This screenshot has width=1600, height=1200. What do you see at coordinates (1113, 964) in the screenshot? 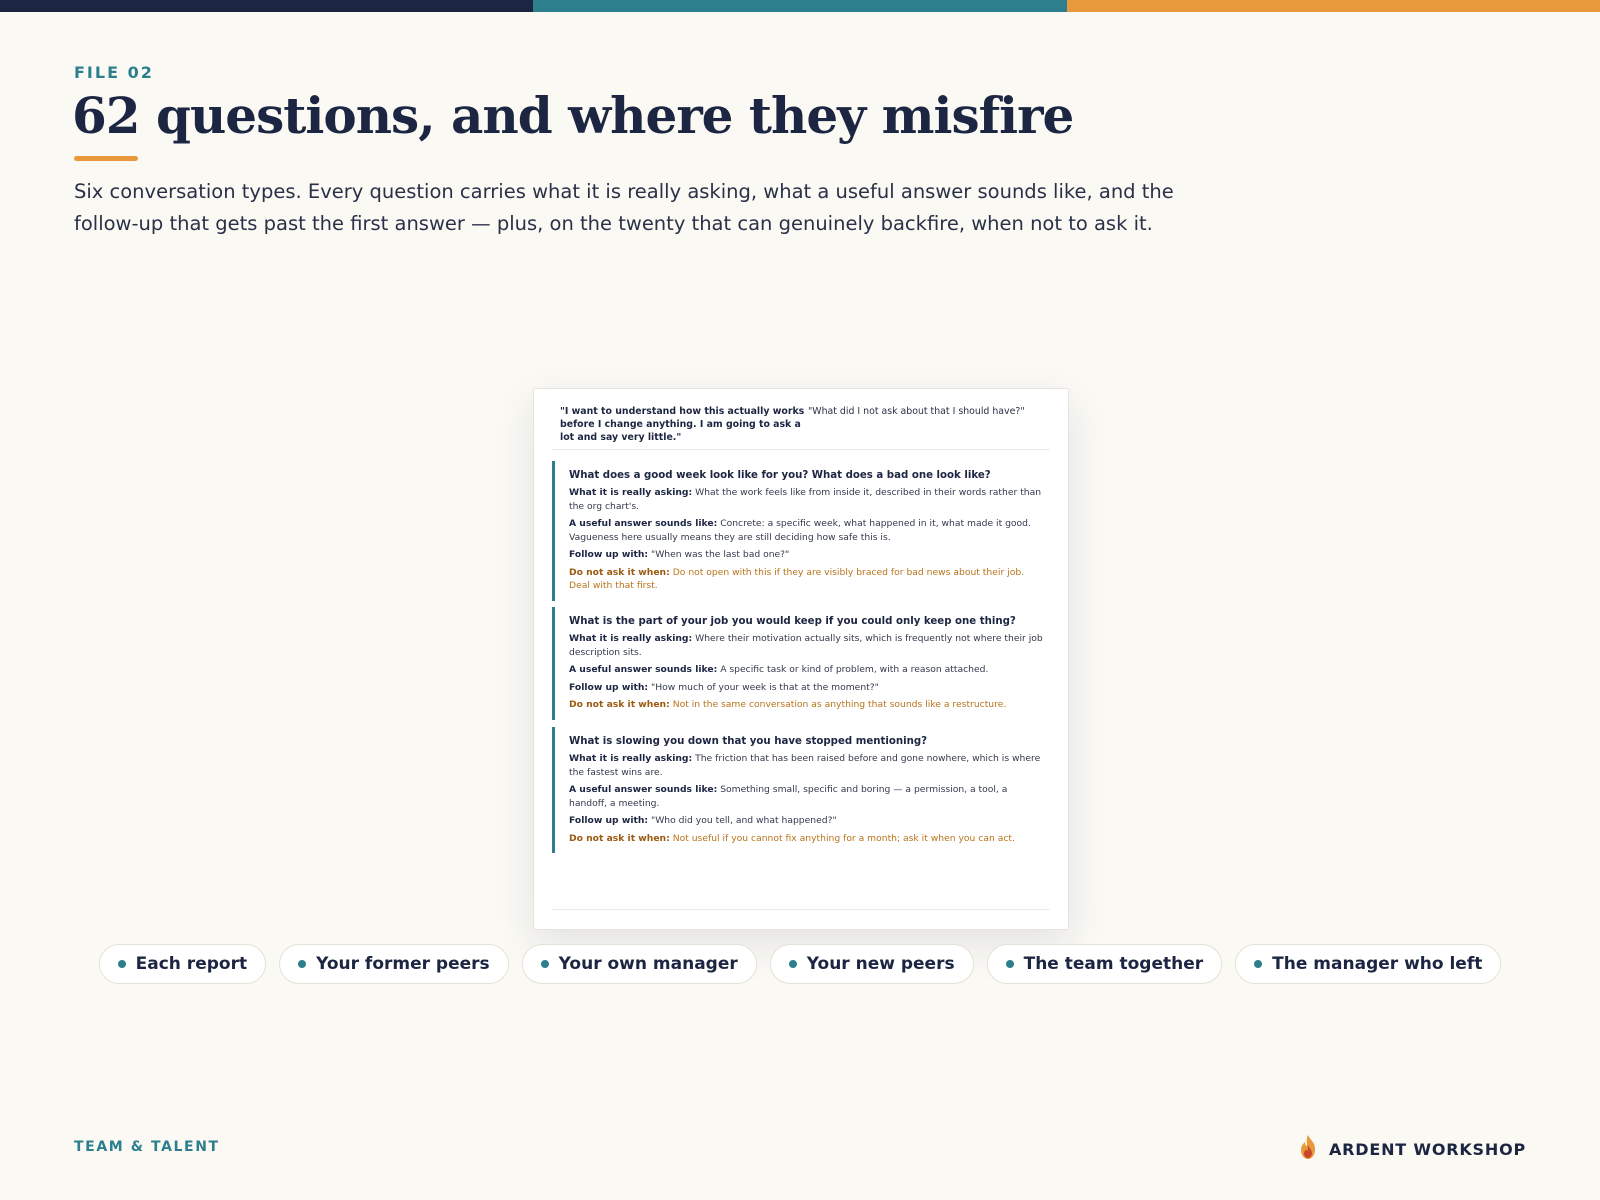
I see `tab-label: The team together` at bounding box center [1113, 964].